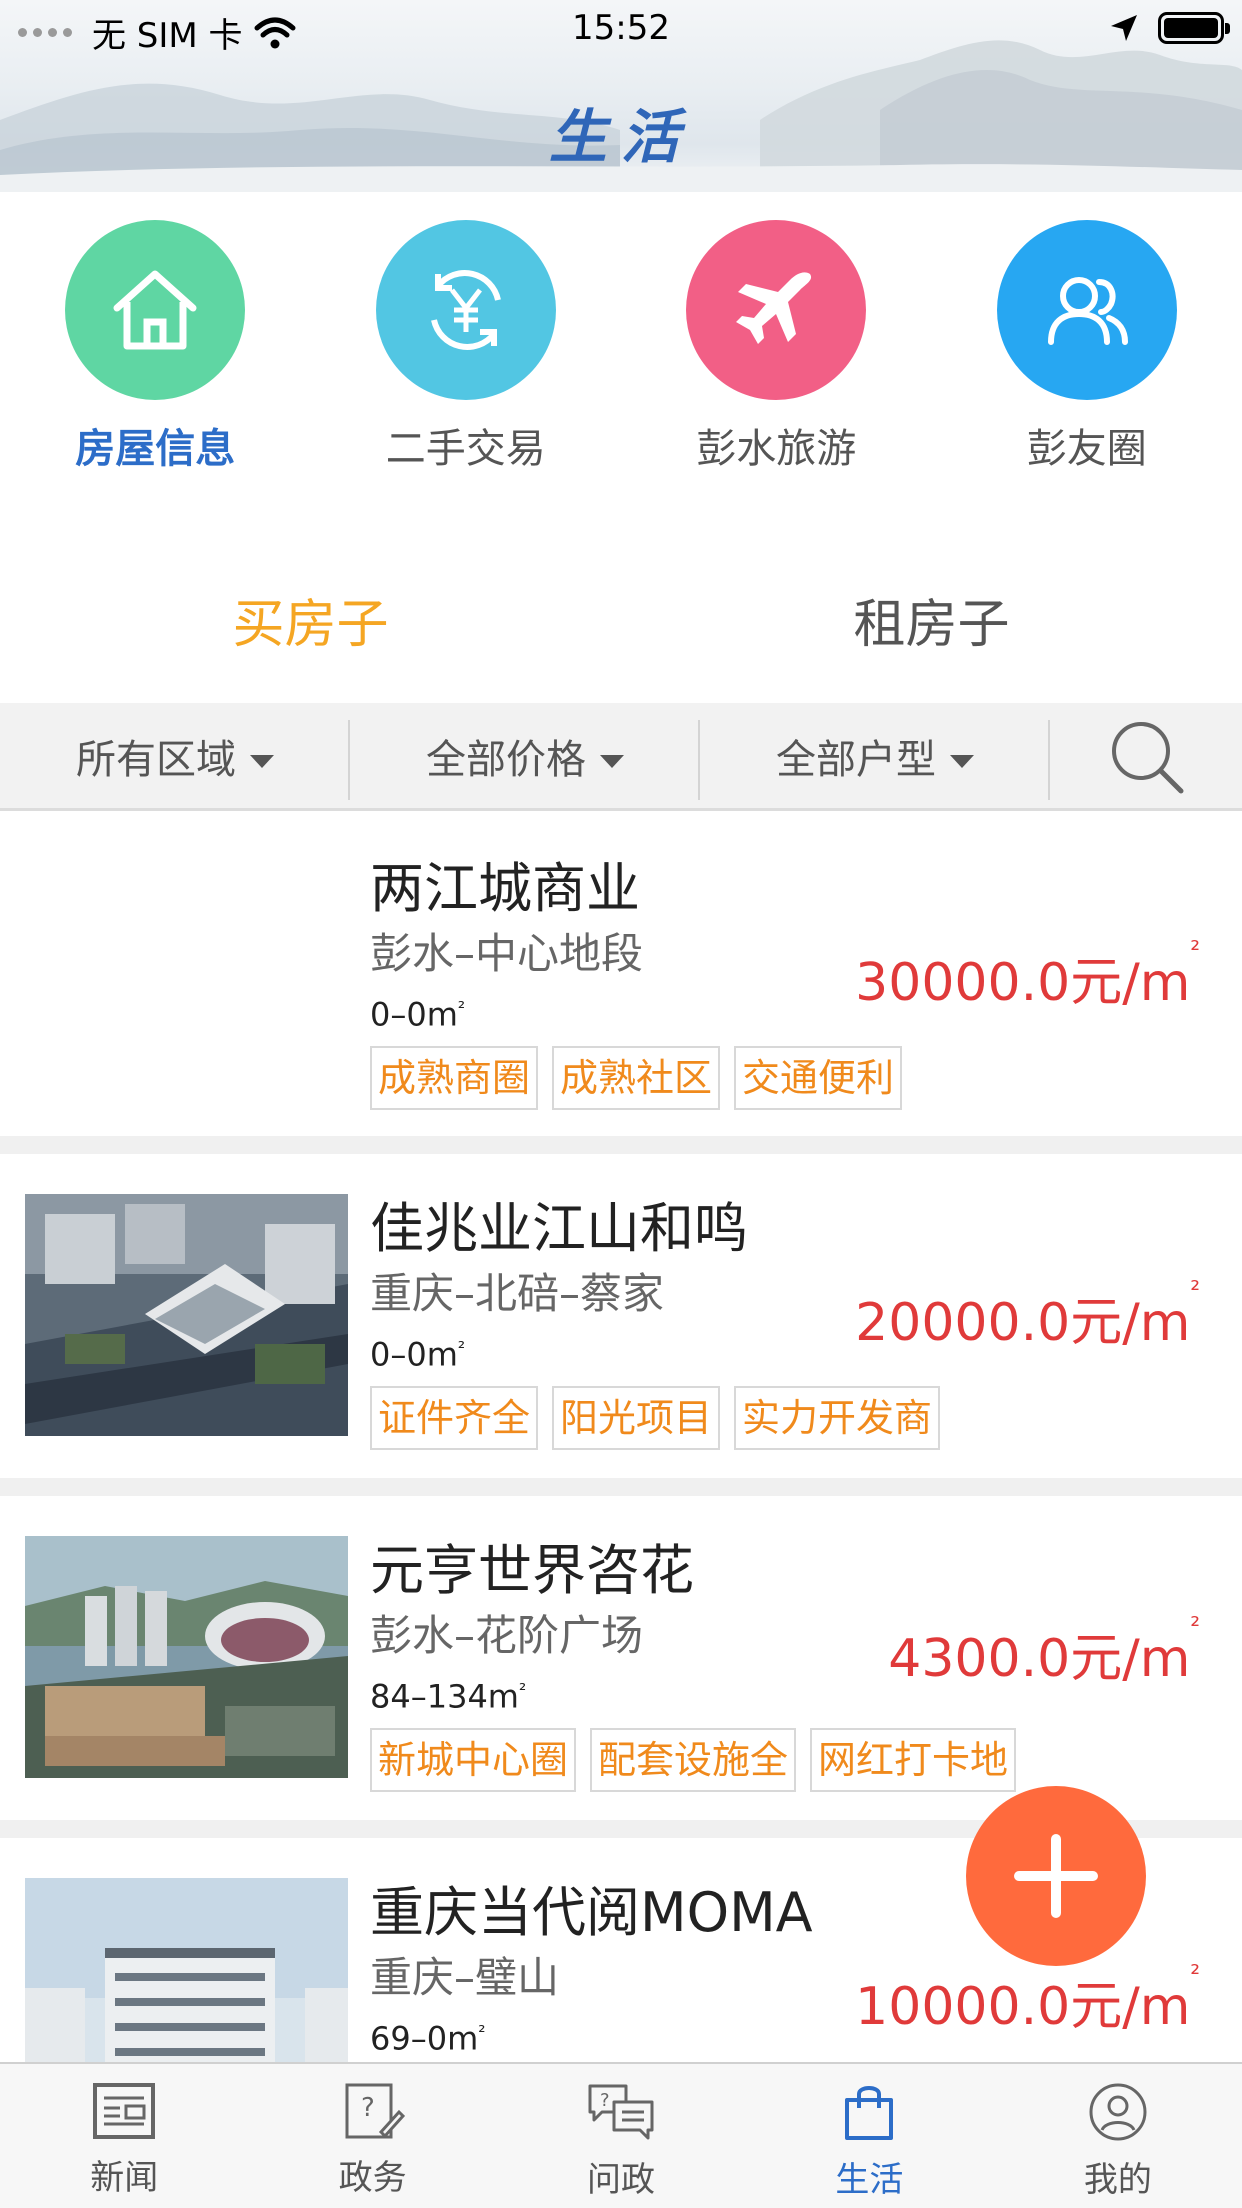 The image size is (1242, 2208). I want to click on plus-icon, so click(1056, 1876).